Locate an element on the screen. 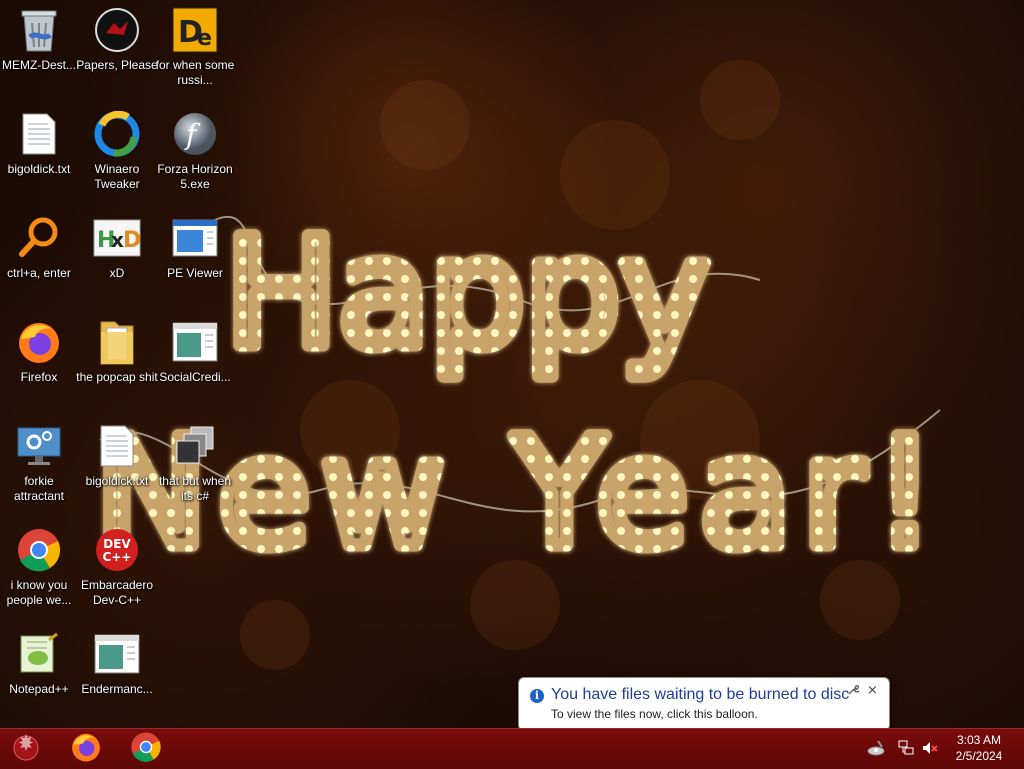 The height and width of the screenshot is (769, 1024). icon-label: forkie attractant is located at coordinates (39, 488).